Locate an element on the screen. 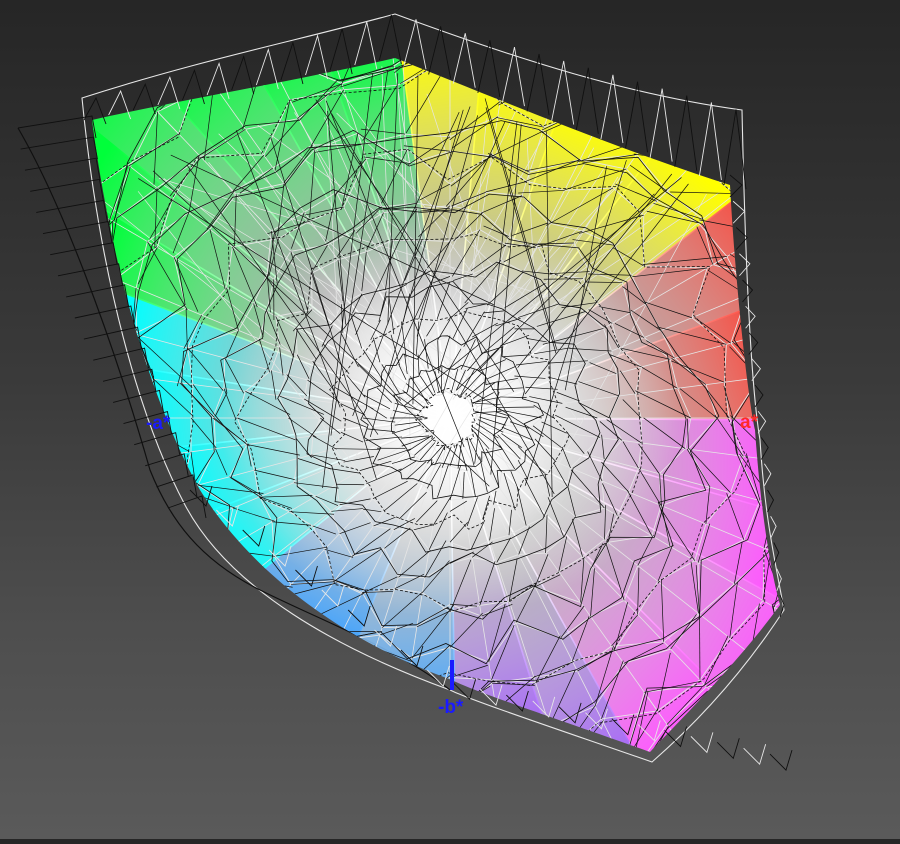  neg-b-axis-label: -b* is located at coordinates (450, 708).